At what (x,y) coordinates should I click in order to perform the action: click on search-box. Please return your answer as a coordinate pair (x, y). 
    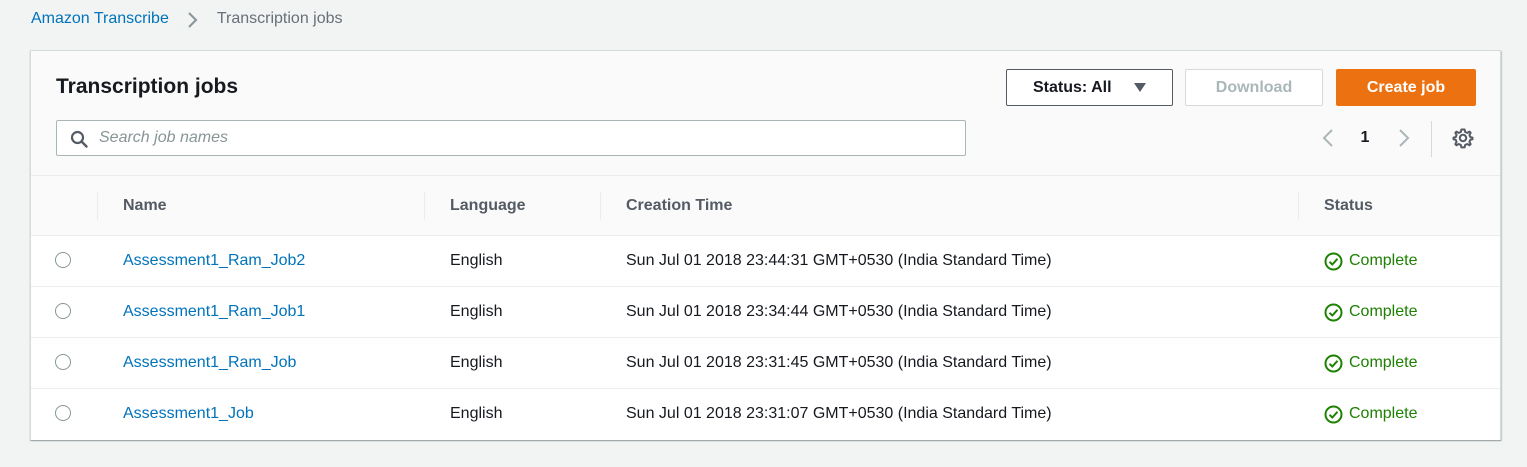
    Looking at the image, I should click on (511, 138).